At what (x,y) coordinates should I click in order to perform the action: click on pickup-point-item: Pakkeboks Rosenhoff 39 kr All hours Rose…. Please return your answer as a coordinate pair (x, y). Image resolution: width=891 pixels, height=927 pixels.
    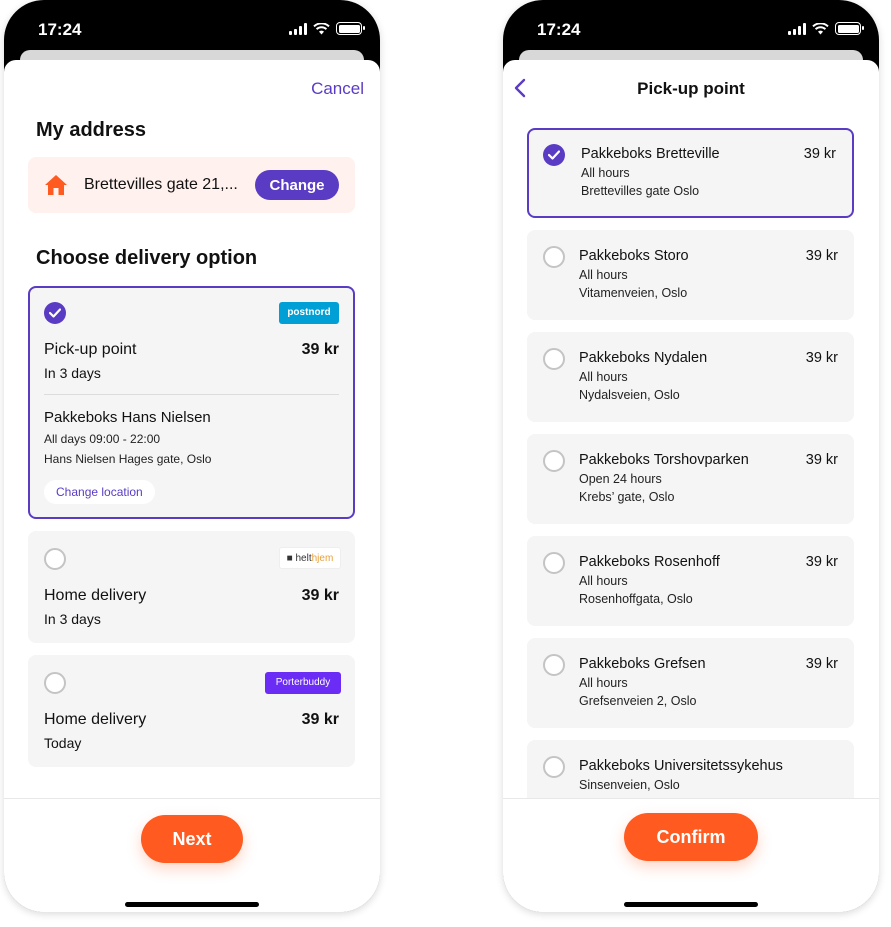
    Looking at the image, I should click on (690, 581).